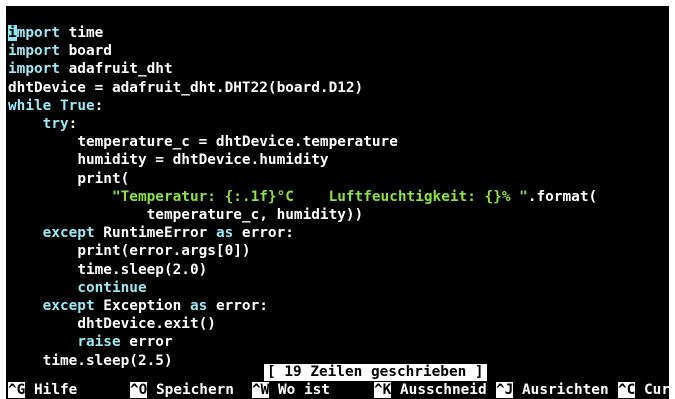  Describe the element at coordinates (164, 251) in the screenshot. I see `code-token: print(error.args[0])` at that location.